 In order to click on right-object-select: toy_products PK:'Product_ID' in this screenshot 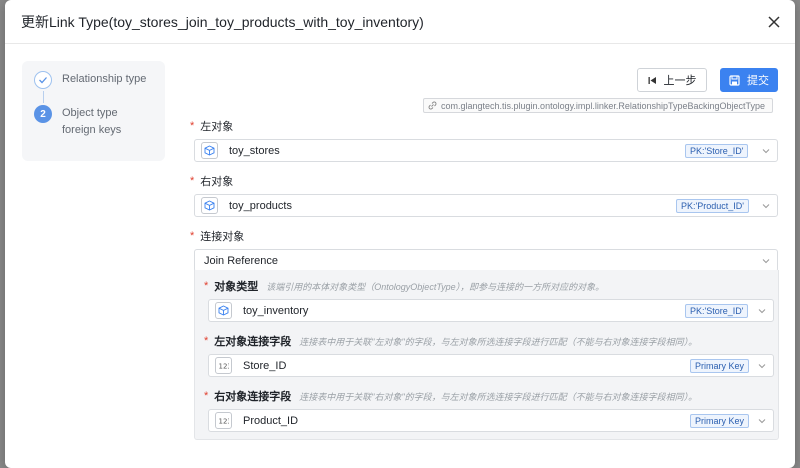, I will do `click(486, 205)`.